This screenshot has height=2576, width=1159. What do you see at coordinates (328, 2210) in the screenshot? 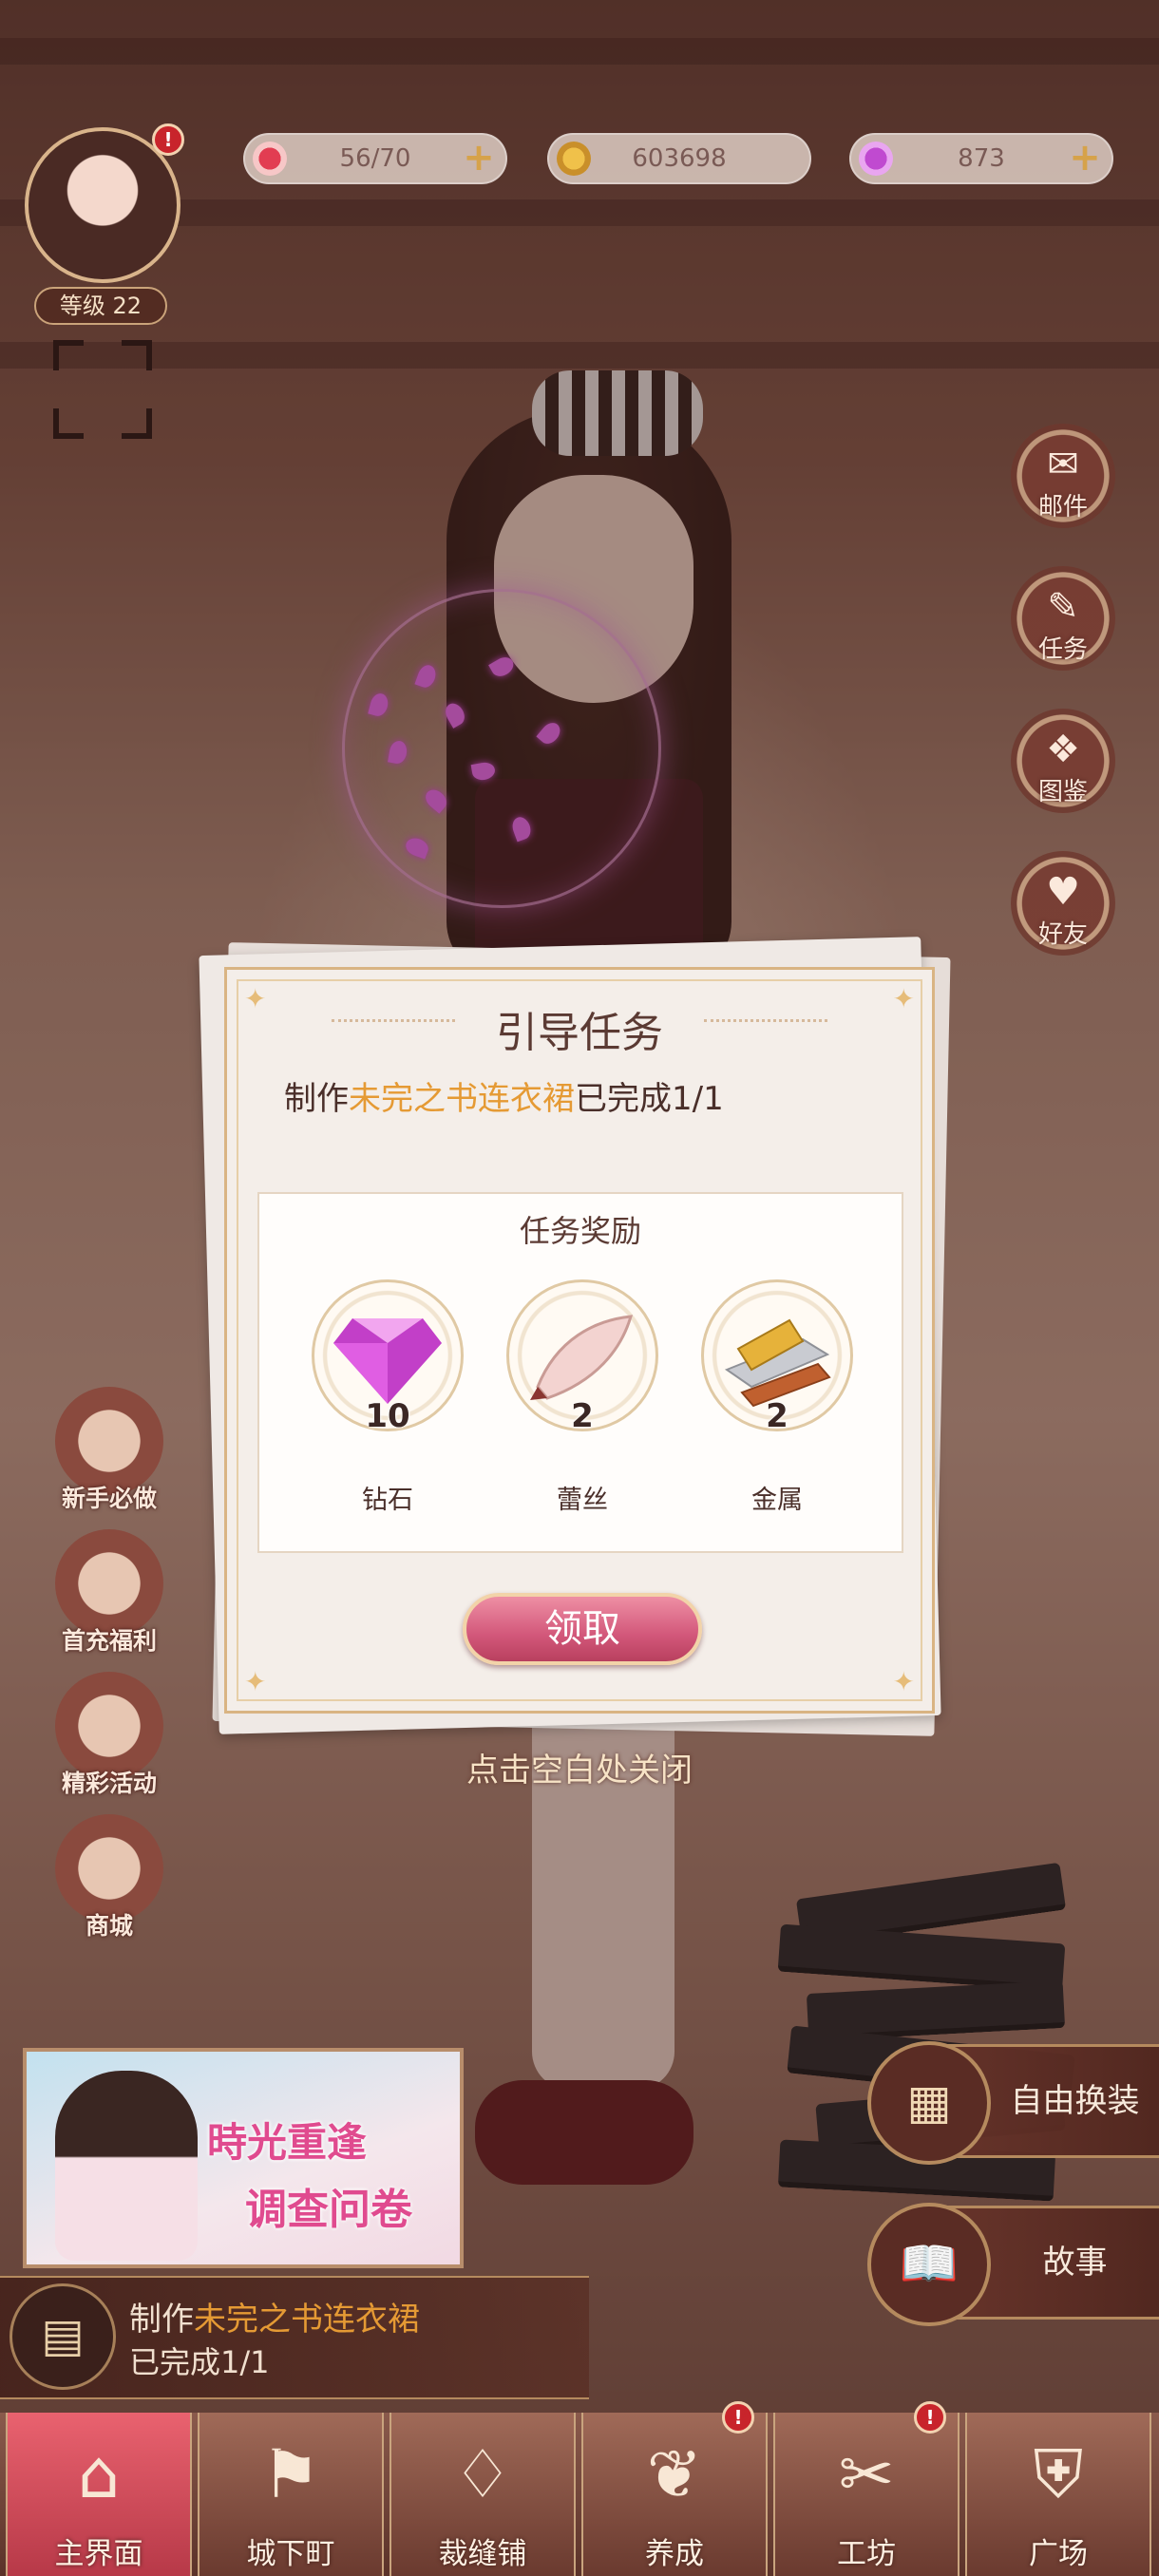
I see `banner-subtitle: 调查问卷` at bounding box center [328, 2210].